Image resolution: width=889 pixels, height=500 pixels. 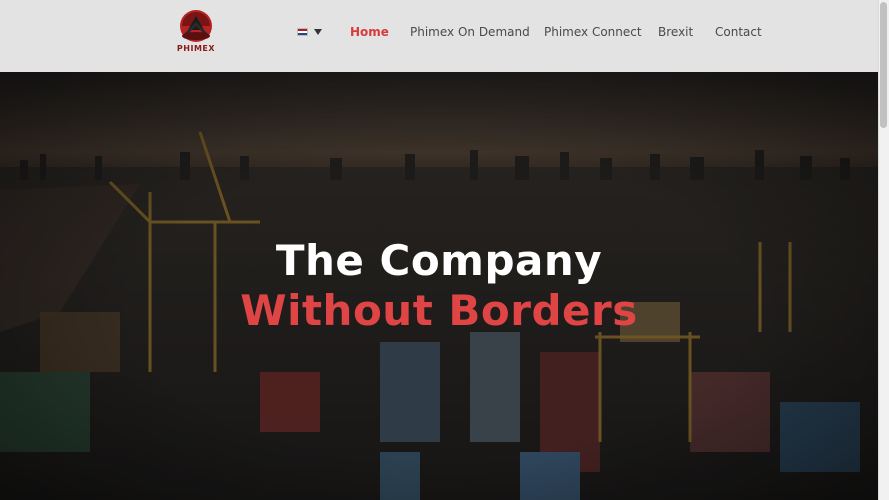 I want to click on language-dropdown-caret-icon, so click(x=318, y=32).